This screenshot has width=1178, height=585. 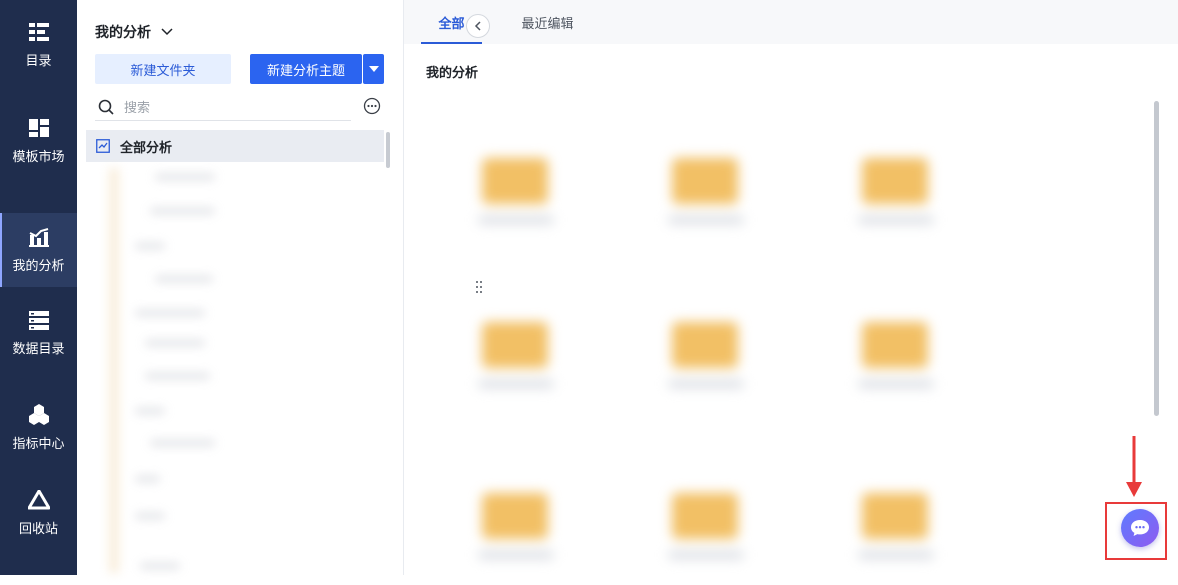 What do you see at coordinates (38, 443) in the screenshot?
I see `nav-item-label: 指标中心` at bounding box center [38, 443].